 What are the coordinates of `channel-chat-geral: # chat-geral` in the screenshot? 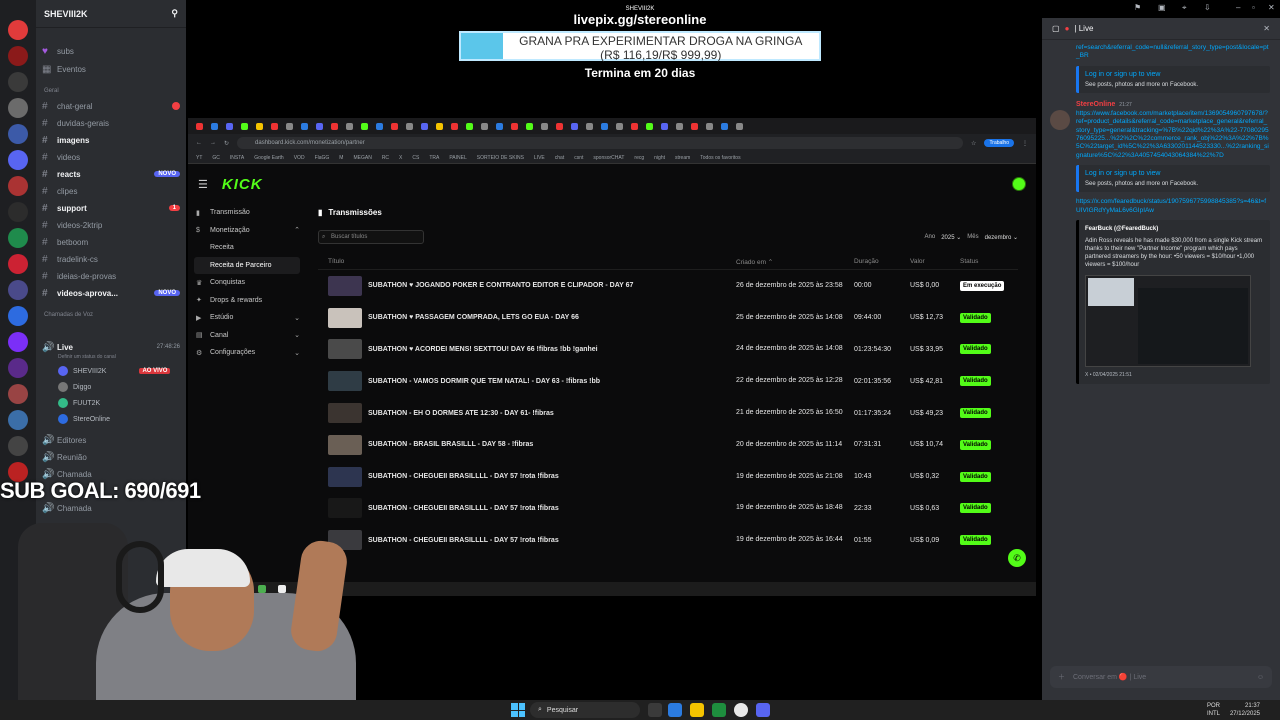 It's located at (111, 106).